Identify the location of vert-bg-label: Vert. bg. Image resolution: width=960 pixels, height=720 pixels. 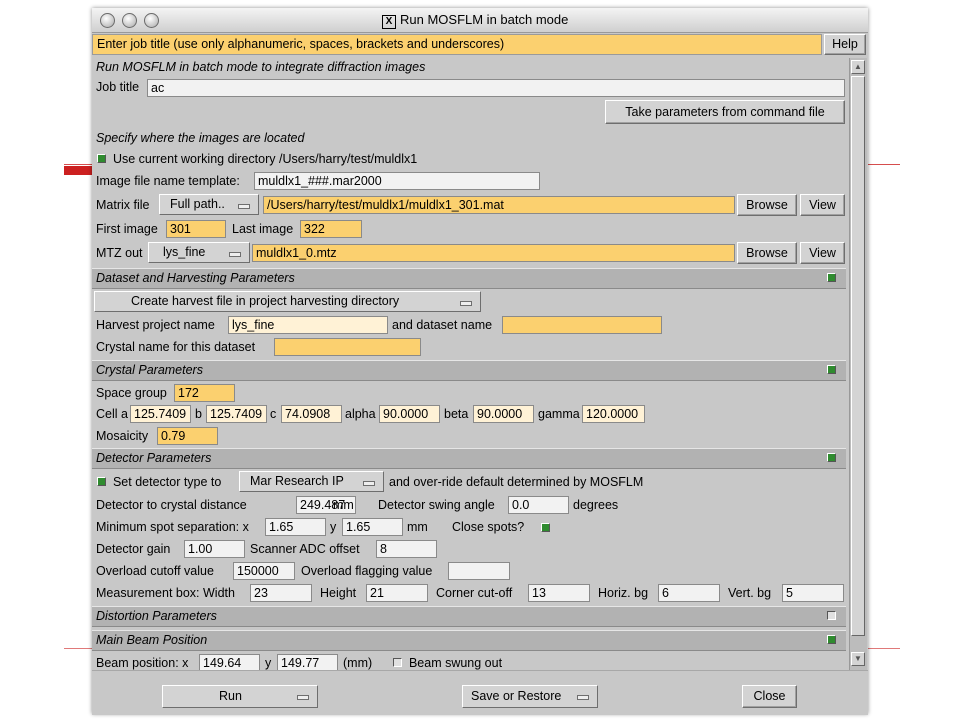
(750, 593).